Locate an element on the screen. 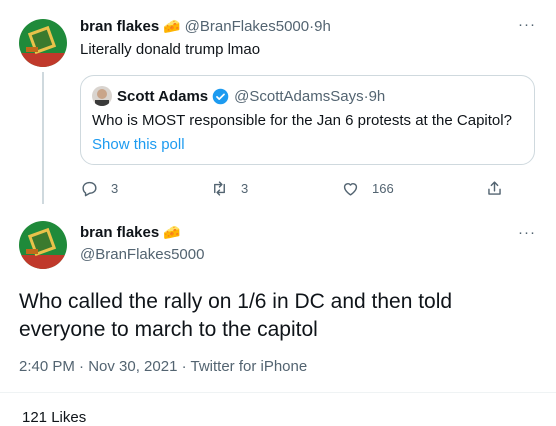 The width and height of the screenshot is (556, 426). quote-header: Scott Adams @ScottAdamsSays · 9h is located at coordinates (238, 96).